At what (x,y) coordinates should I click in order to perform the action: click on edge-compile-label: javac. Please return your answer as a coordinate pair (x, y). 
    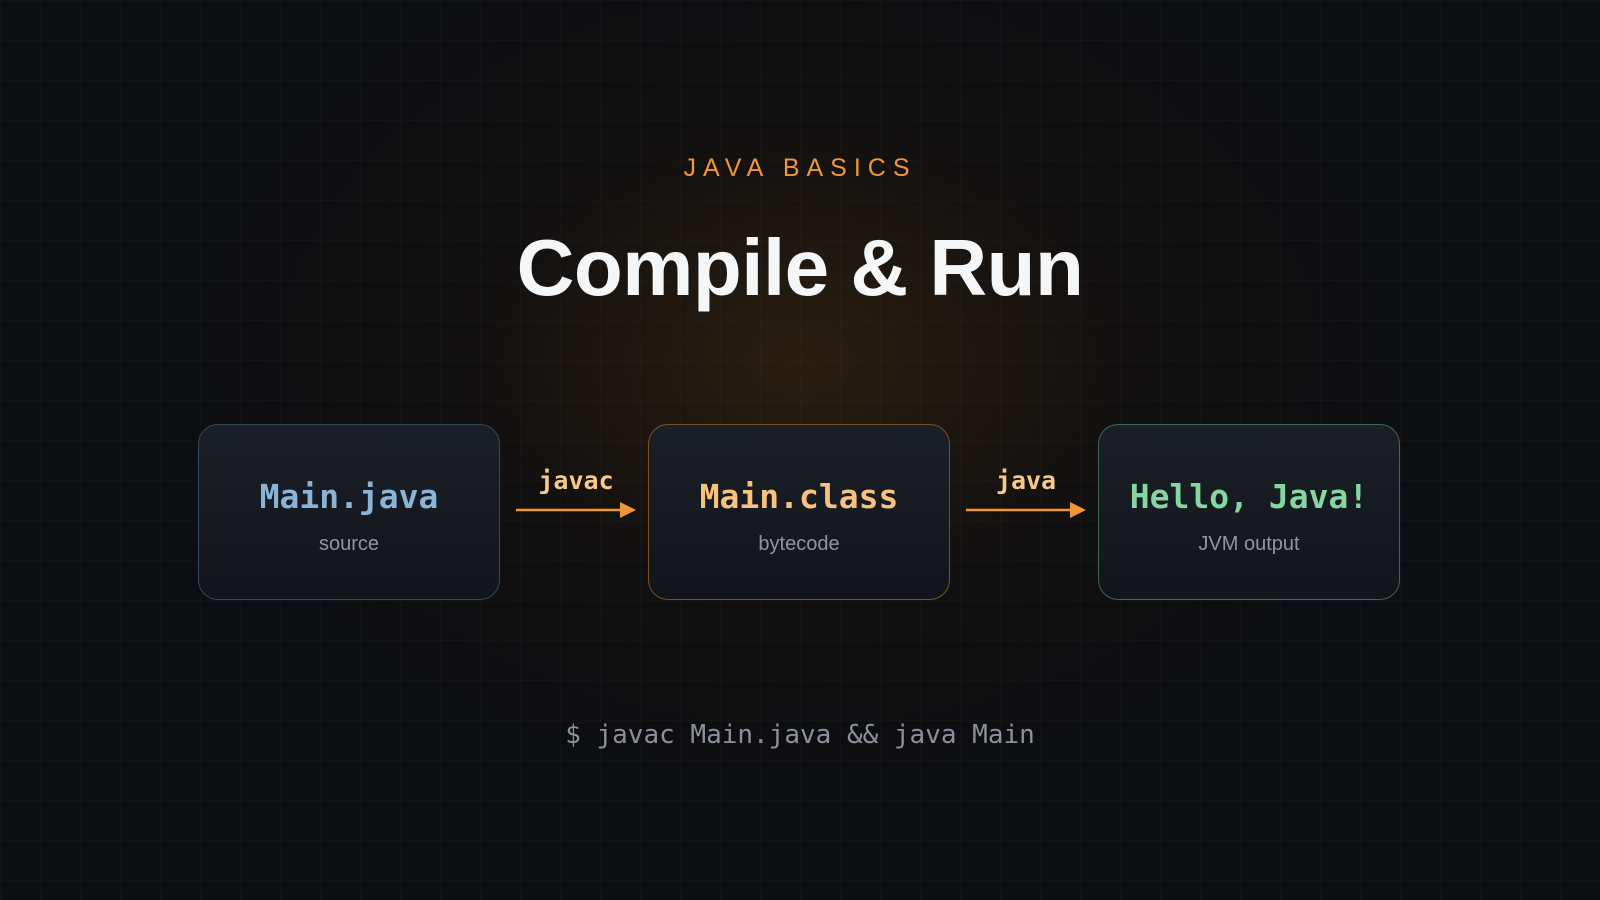
    Looking at the image, I should click on (576, 480).